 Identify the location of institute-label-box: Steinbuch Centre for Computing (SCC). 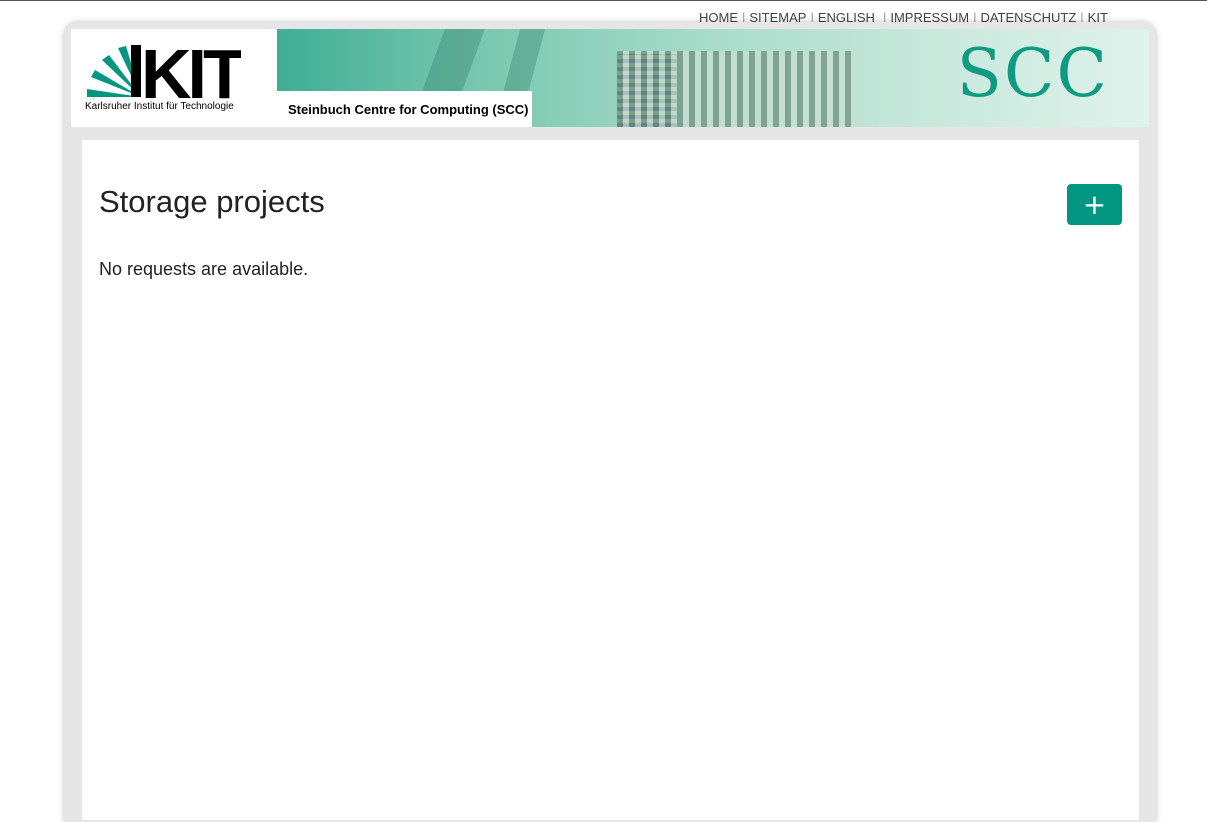
(404, 109).